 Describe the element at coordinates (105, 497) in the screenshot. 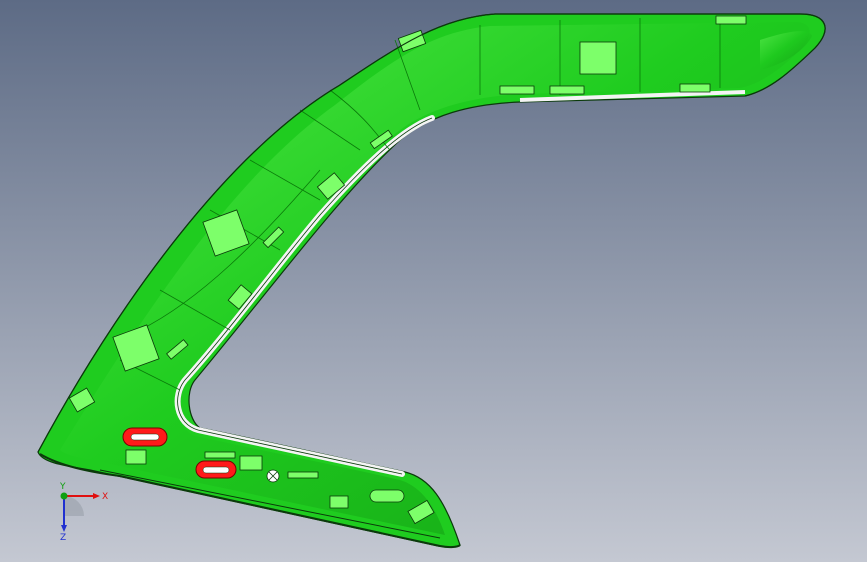

I see `x-axis-label: X` at that location.